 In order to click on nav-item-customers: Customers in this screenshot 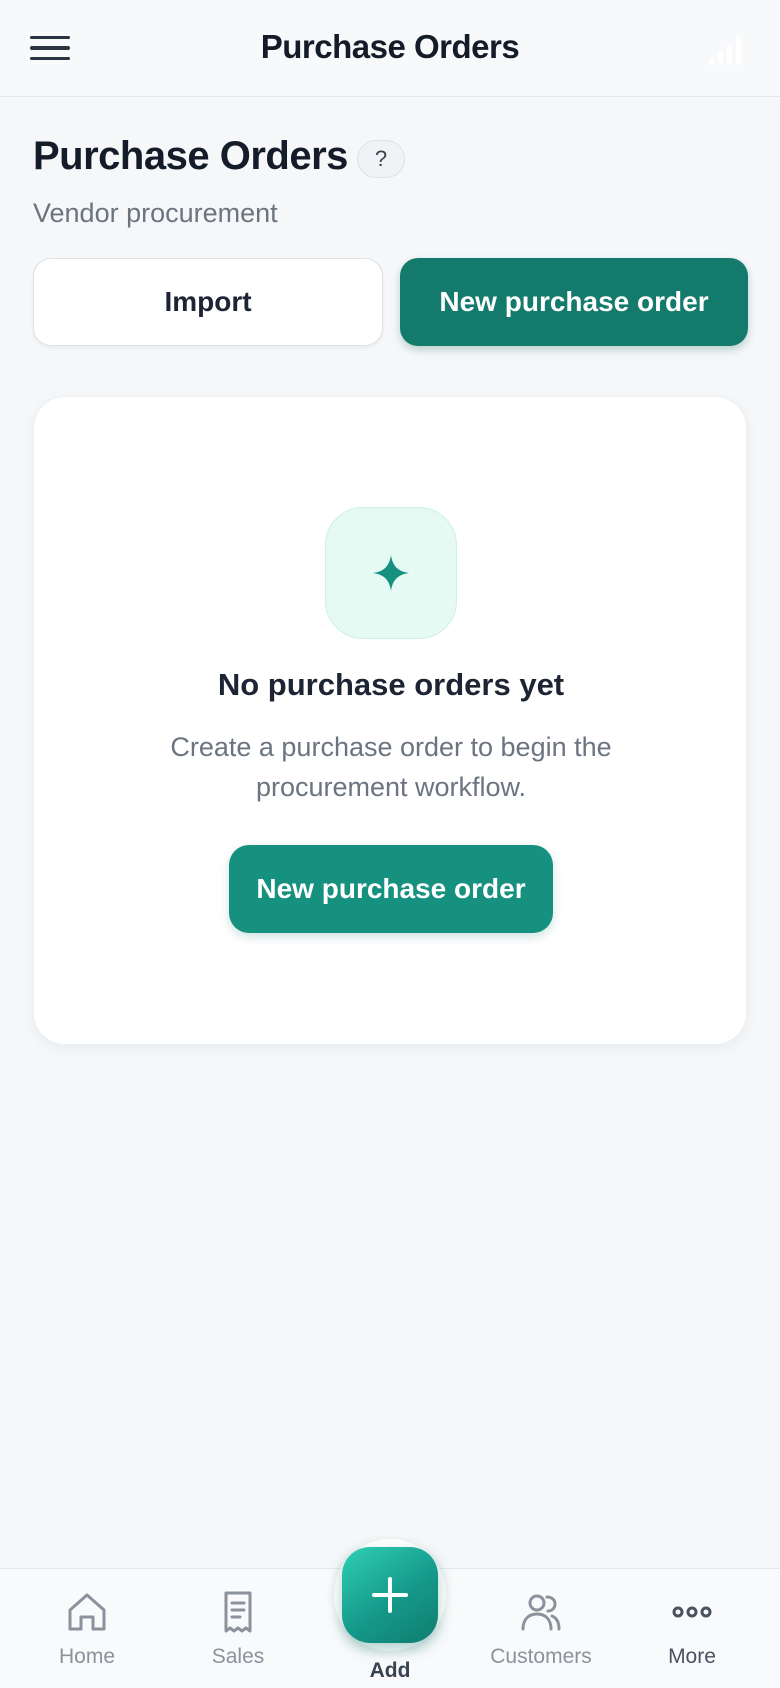, I will do `click(541, 1628)`.